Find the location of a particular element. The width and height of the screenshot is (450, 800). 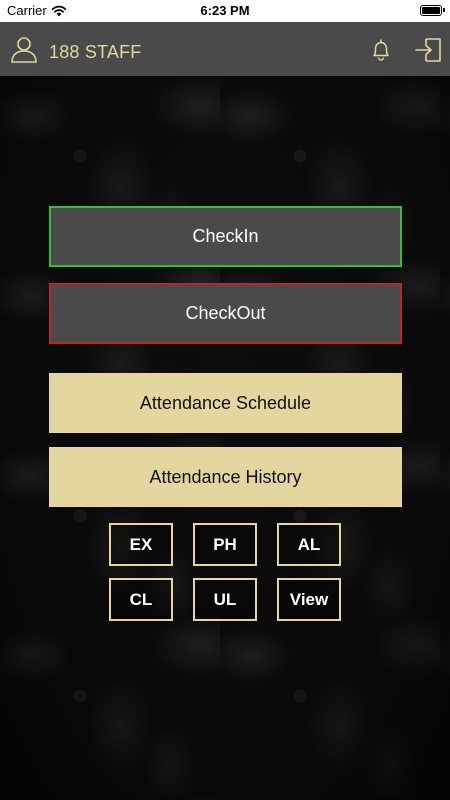

checkout-button: CheckOut is located at coordinates (225, 313).